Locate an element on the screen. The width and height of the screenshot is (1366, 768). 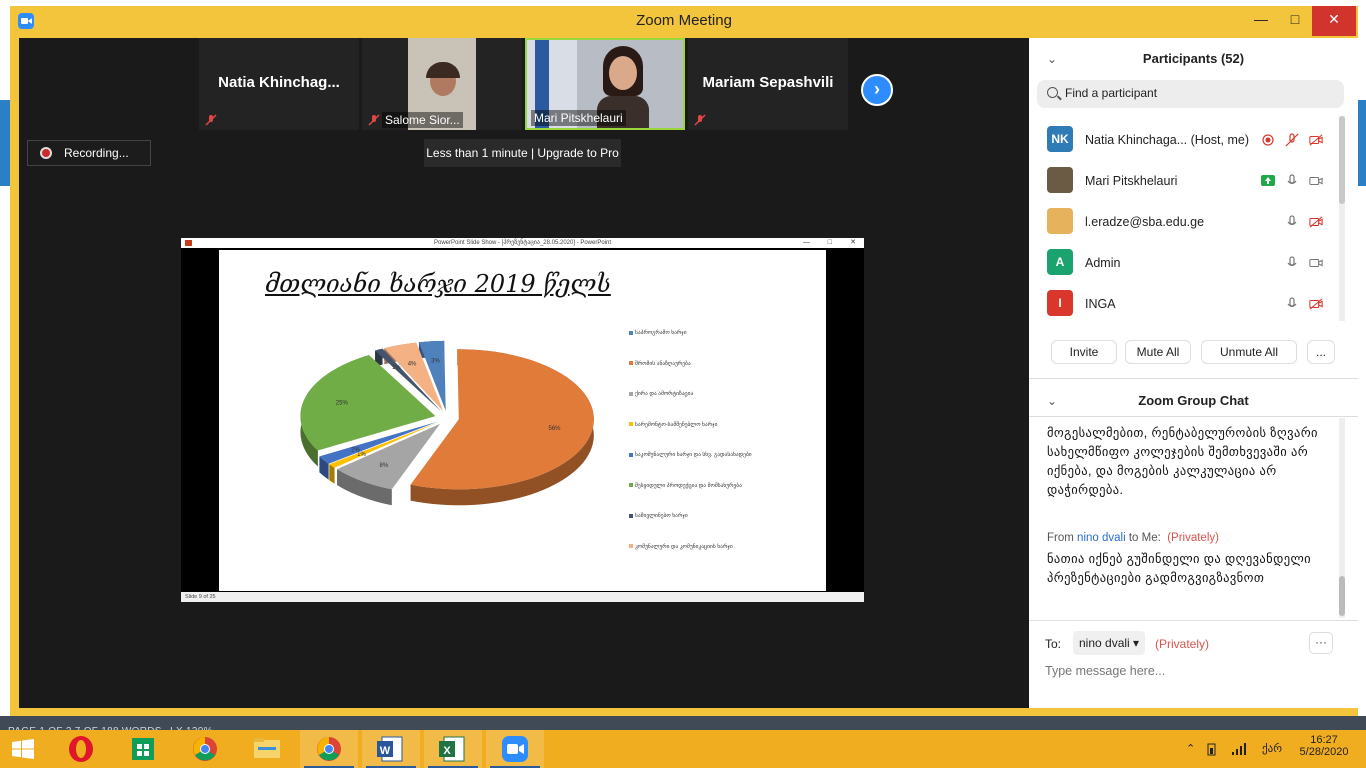
legend-label: შესყიდული პროდუქცია და მომსახურება is located at coordinates (688, 485).